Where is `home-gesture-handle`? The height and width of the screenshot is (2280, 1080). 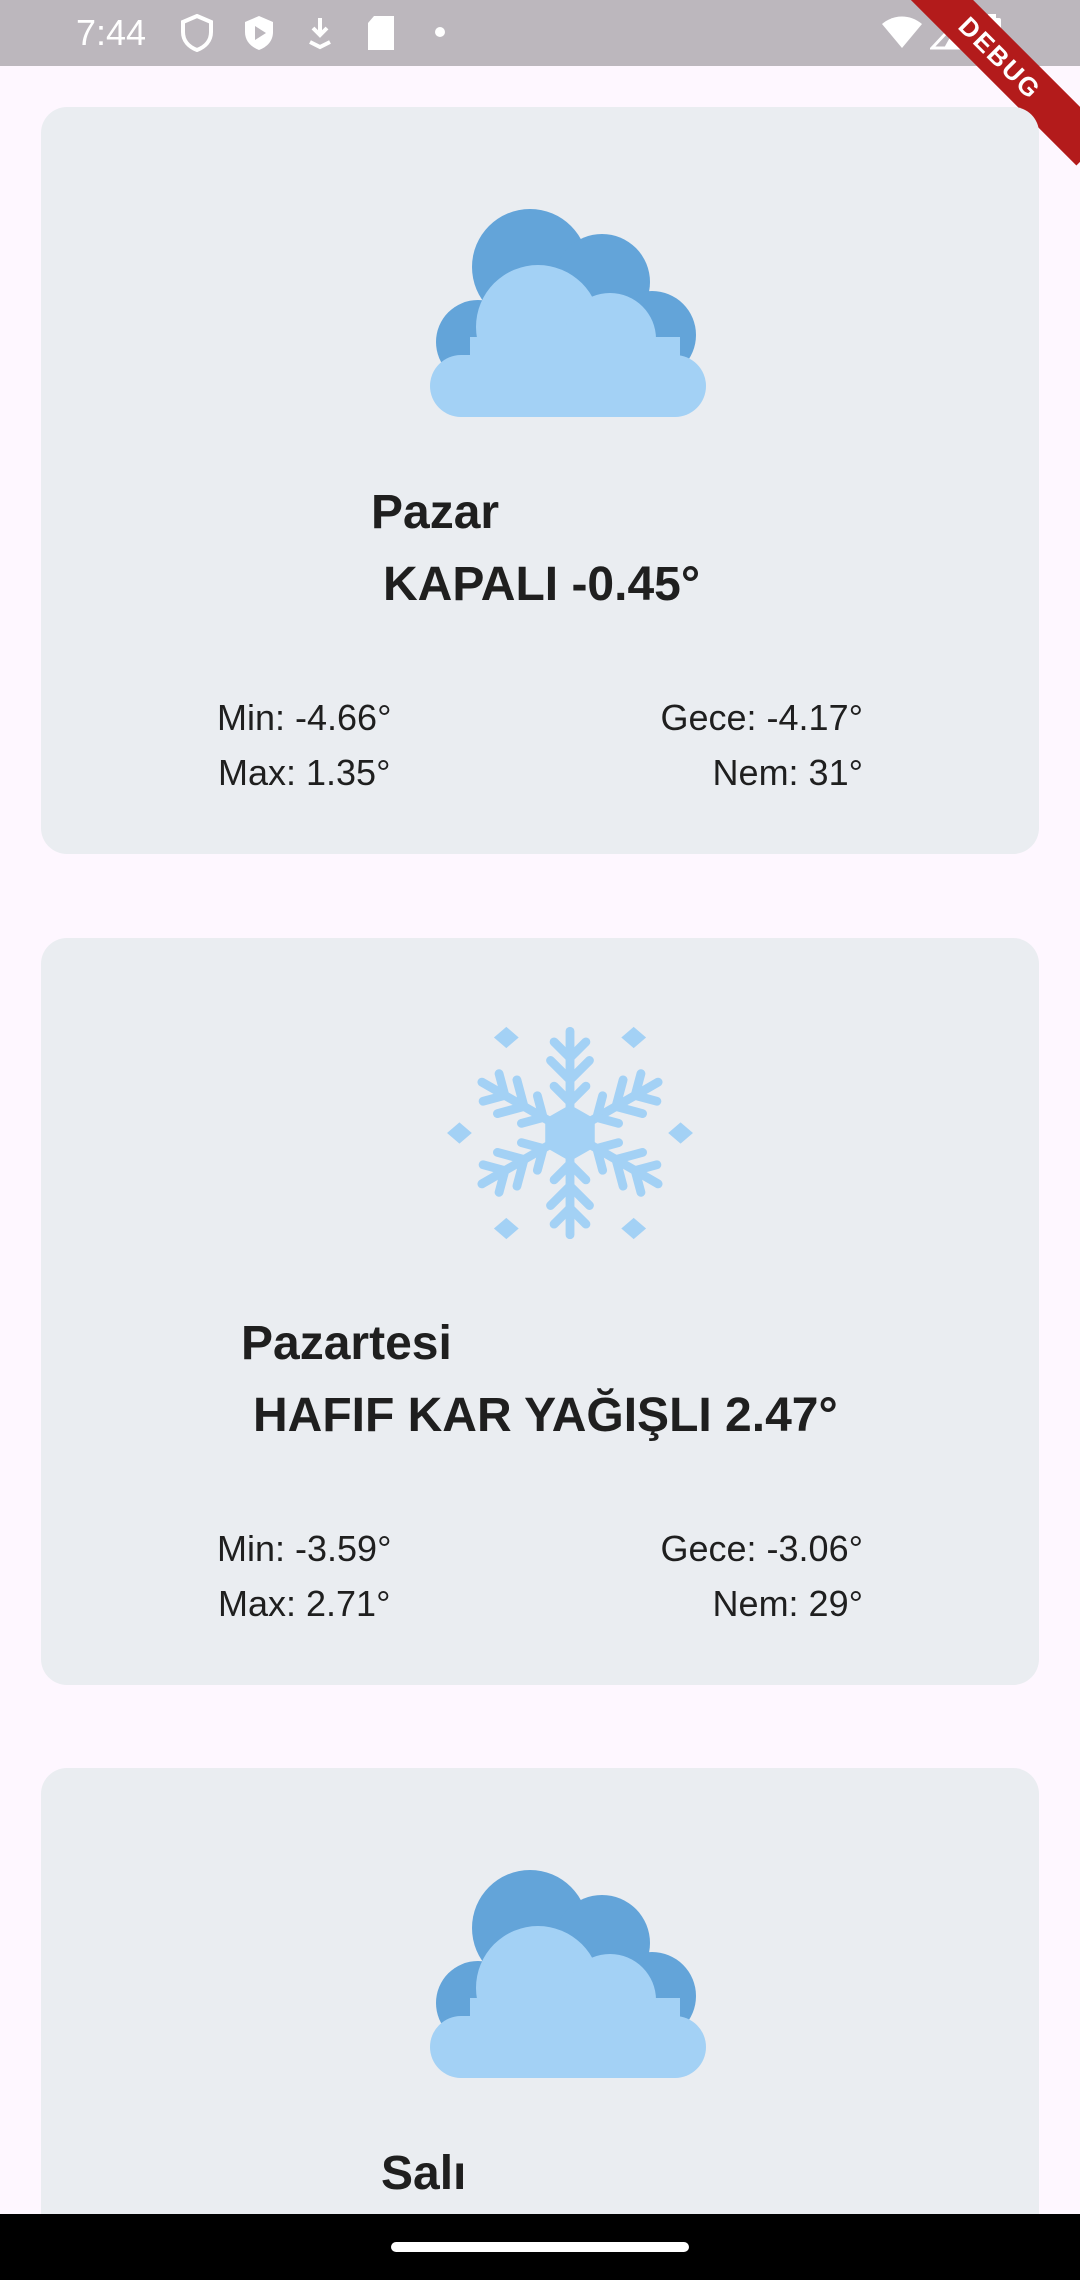
home-gesture-handle is located at coordinates (540, 2247).